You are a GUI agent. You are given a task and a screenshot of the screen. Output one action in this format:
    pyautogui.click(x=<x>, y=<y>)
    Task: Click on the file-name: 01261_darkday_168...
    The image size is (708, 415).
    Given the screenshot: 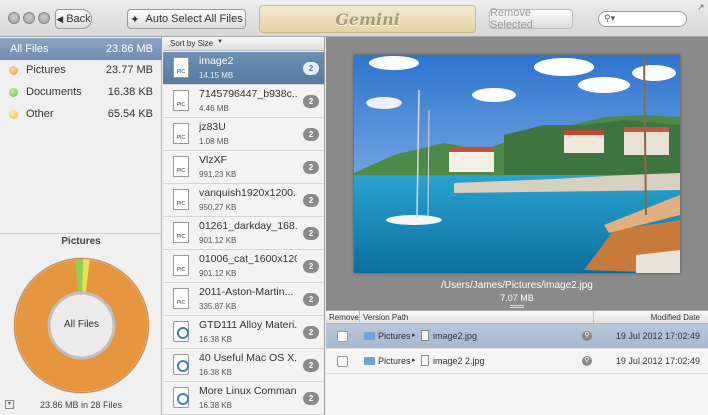 What is the action you would take?
    pyautogui.click(x=248, y=226)
    